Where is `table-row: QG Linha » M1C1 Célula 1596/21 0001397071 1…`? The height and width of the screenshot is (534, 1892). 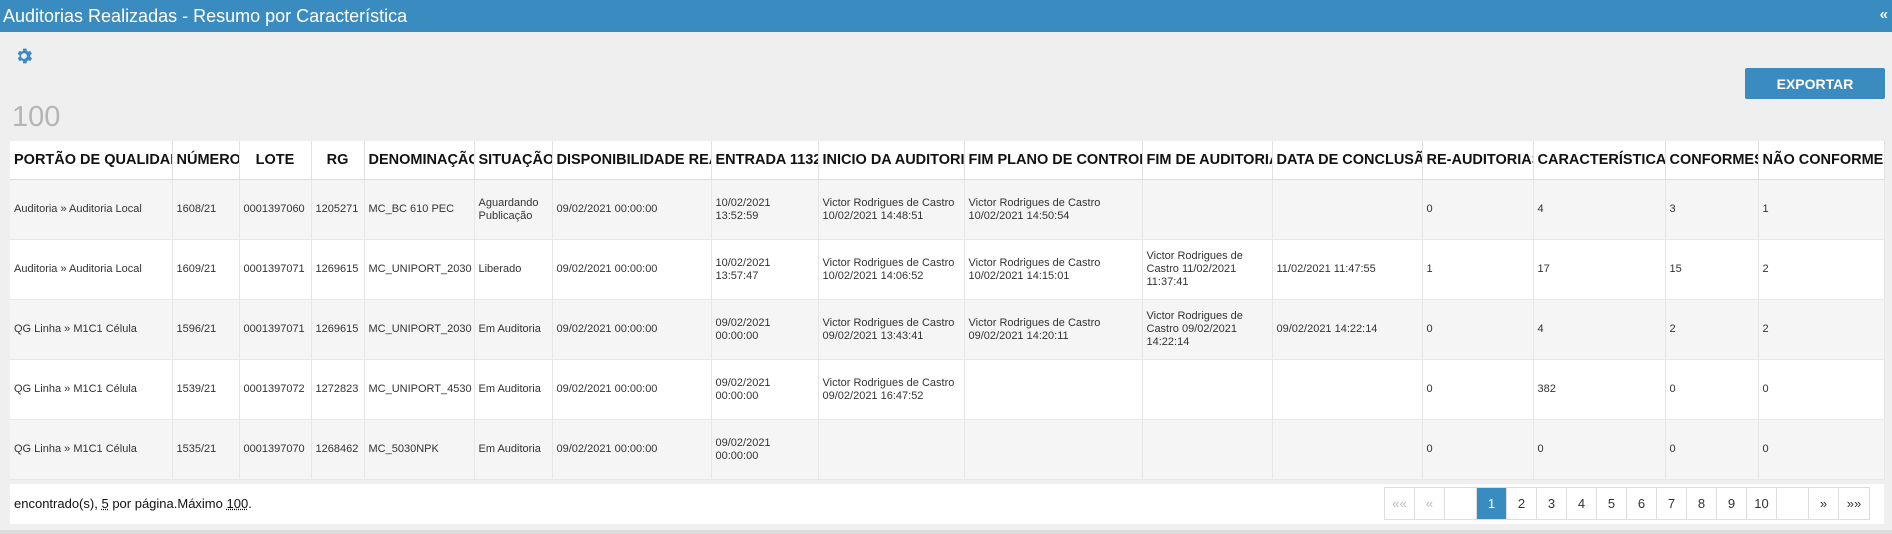
table-row: QG Linha » M1C1 Célula 1596/21 0001397071 1… is located at coordinates (947, 329).